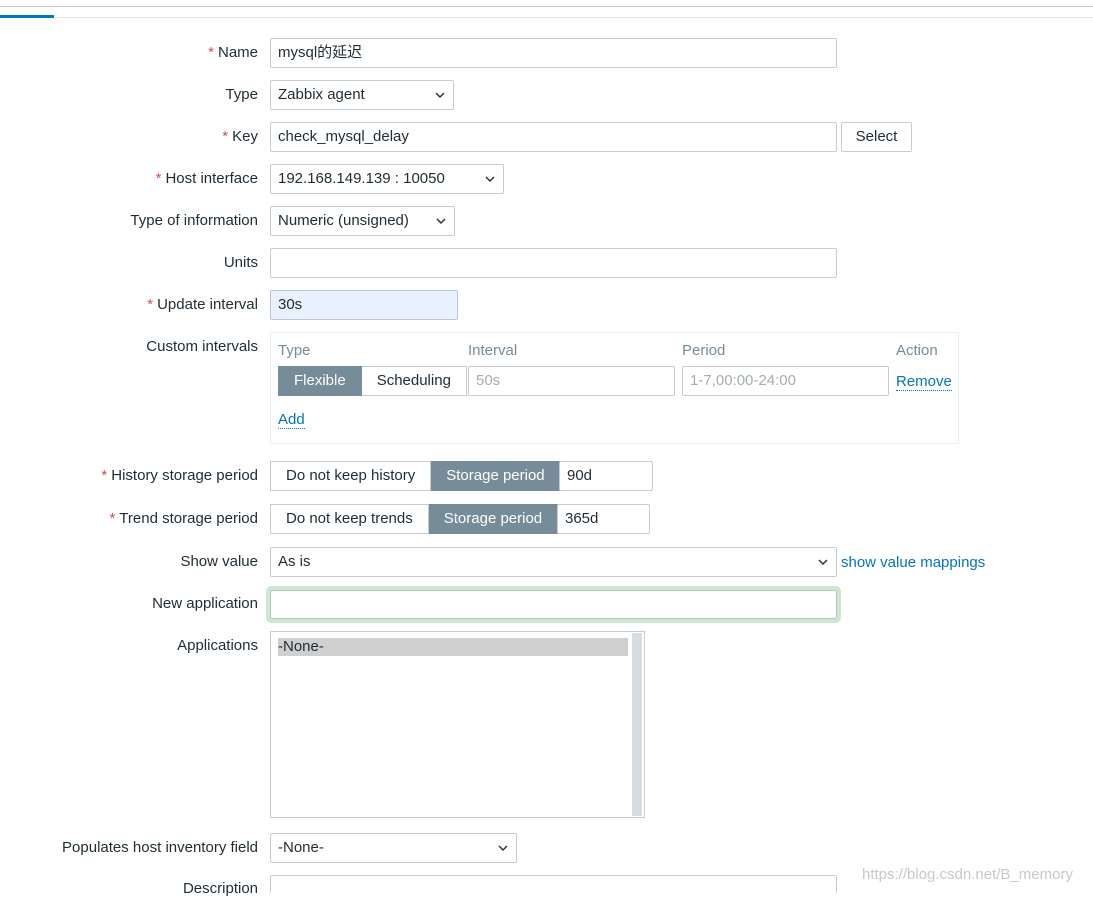 This screenshot has width=1093, height=898. Describe the element at coordinates (301, 847) in the screenshot. I see `inventory-field-value: -None-` at that location.